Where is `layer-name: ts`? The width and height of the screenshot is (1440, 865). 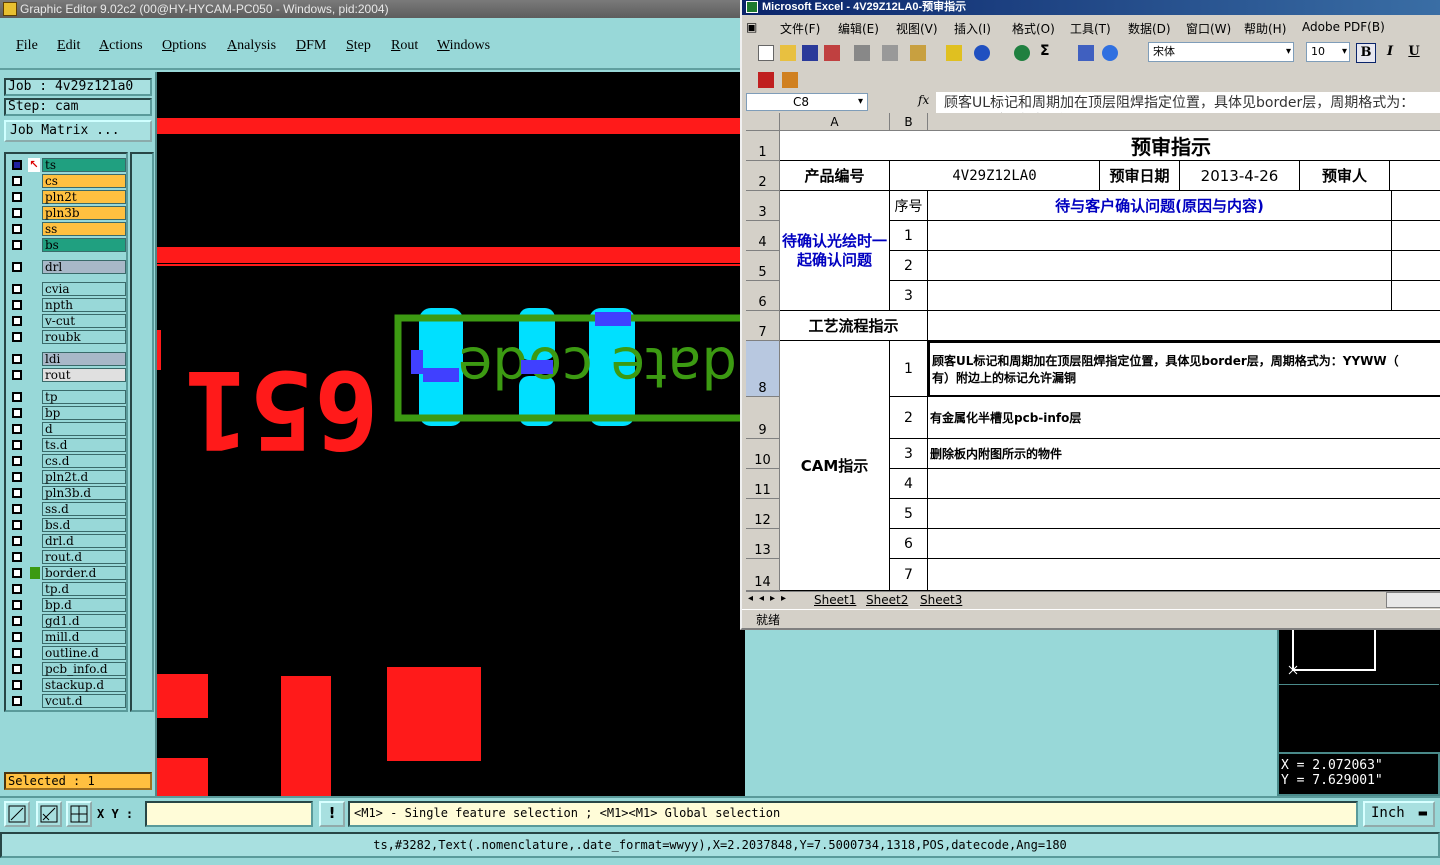 layer-name: ts is located at coordinates (84, 165).